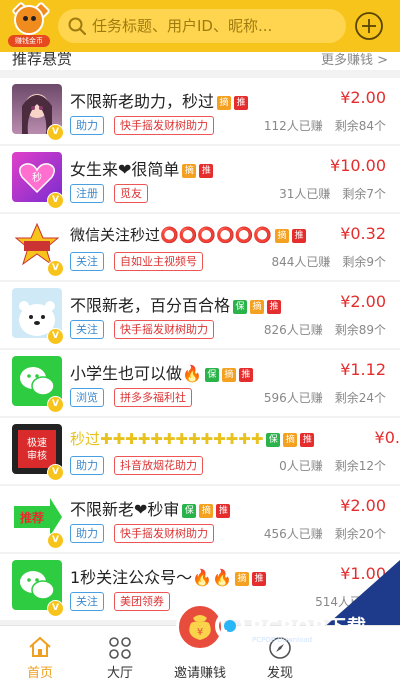  What do you see at coordinates (120, 655) in the screenshot?
I see `nav-hall: 大厅` at bounding box center [120, 655].